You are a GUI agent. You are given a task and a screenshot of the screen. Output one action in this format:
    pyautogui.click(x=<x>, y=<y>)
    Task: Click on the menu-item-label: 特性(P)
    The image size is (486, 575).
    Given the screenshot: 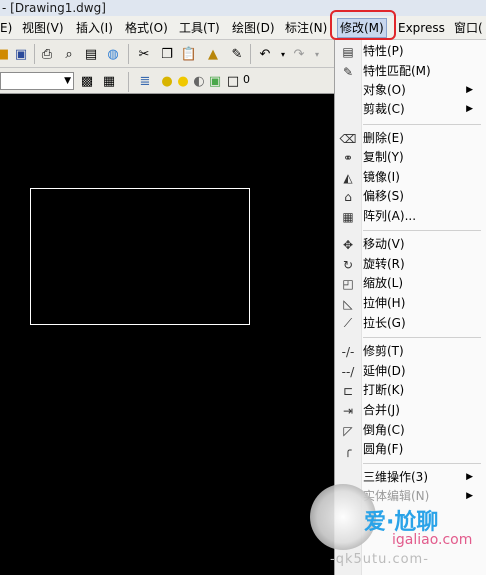 What is the action you would take?
    pyautogui.click(x=383, y=51)
    